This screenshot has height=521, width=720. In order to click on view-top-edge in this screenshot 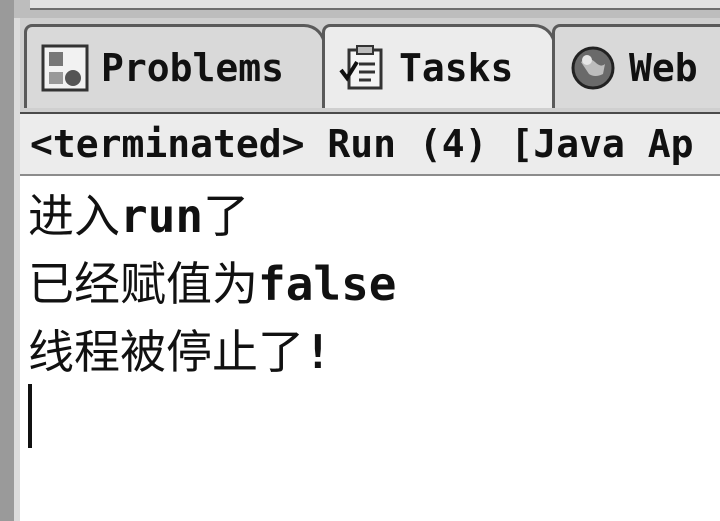, I will do `click(360, 10)`.